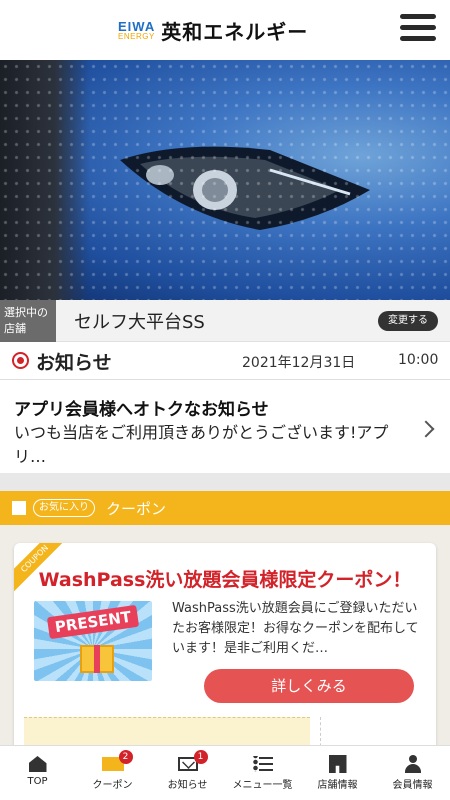 The height and width of the screenshot is (800, 450). I want to click on nav-item-store: 店舗情報, so click(337, 773).